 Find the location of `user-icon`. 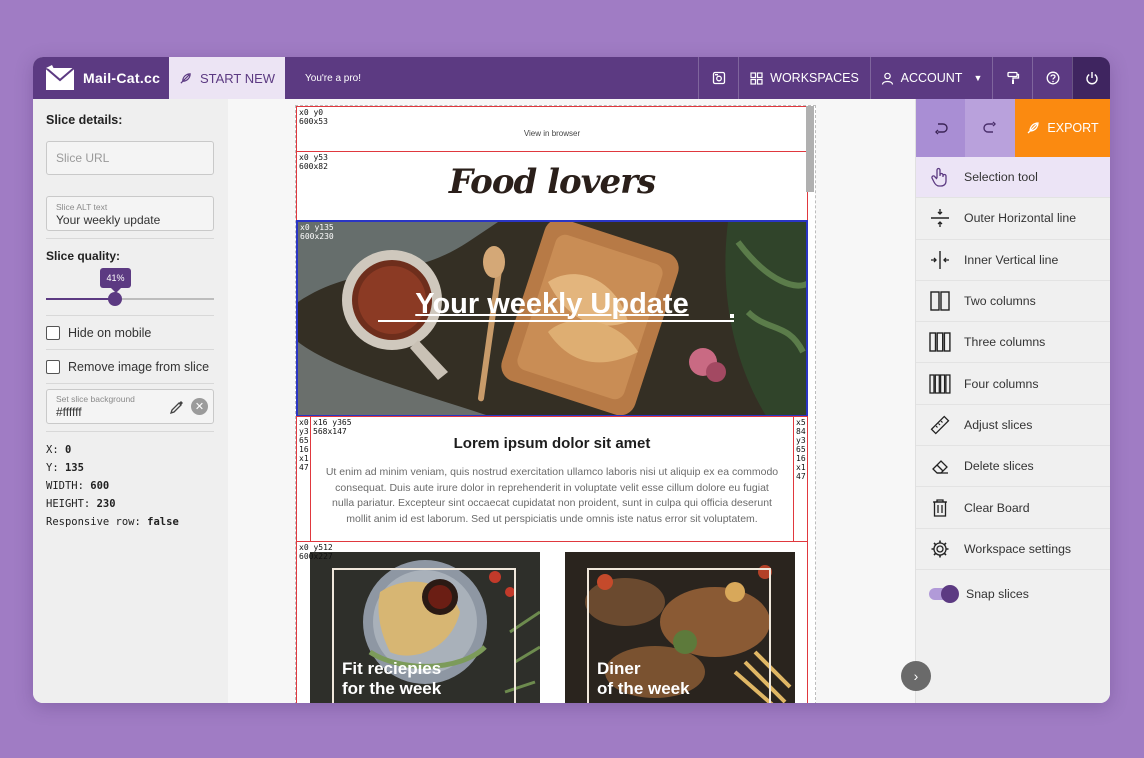

user-icon is located at coordinates (887, 78).